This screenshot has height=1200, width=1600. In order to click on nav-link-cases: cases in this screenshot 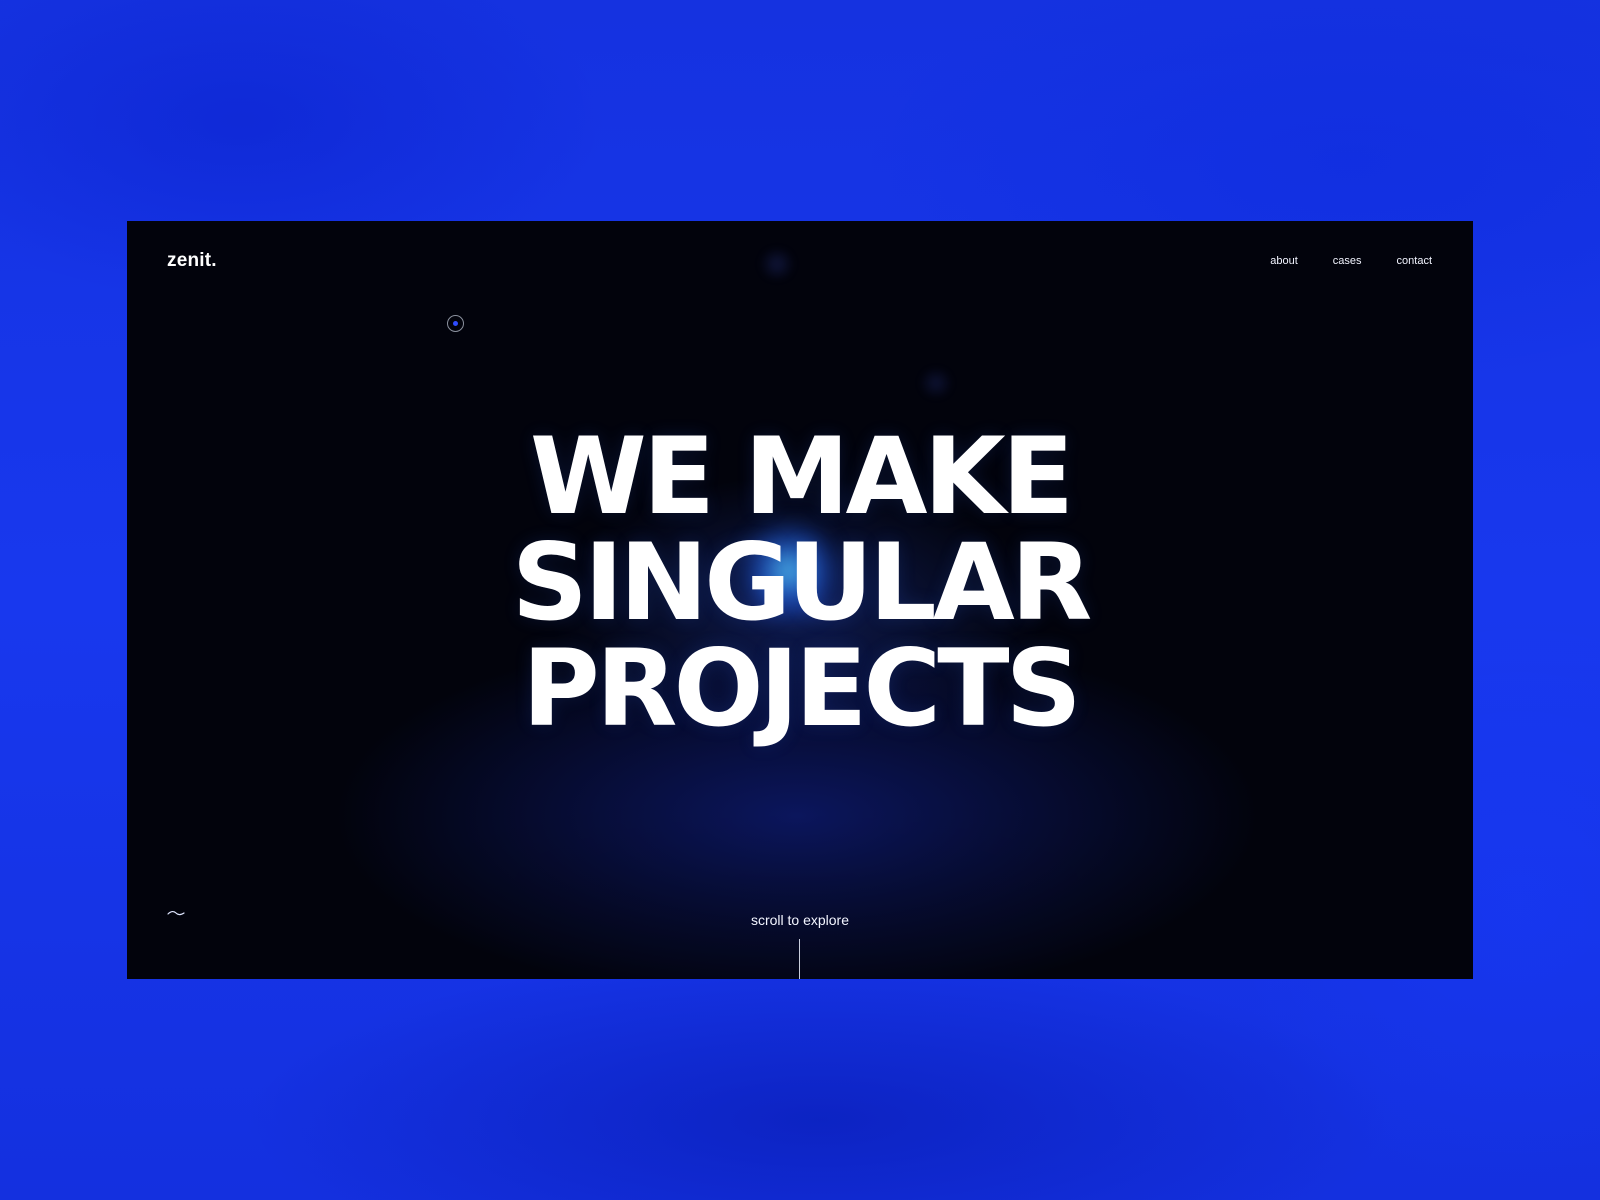, I will do `click(1347, 261)`.